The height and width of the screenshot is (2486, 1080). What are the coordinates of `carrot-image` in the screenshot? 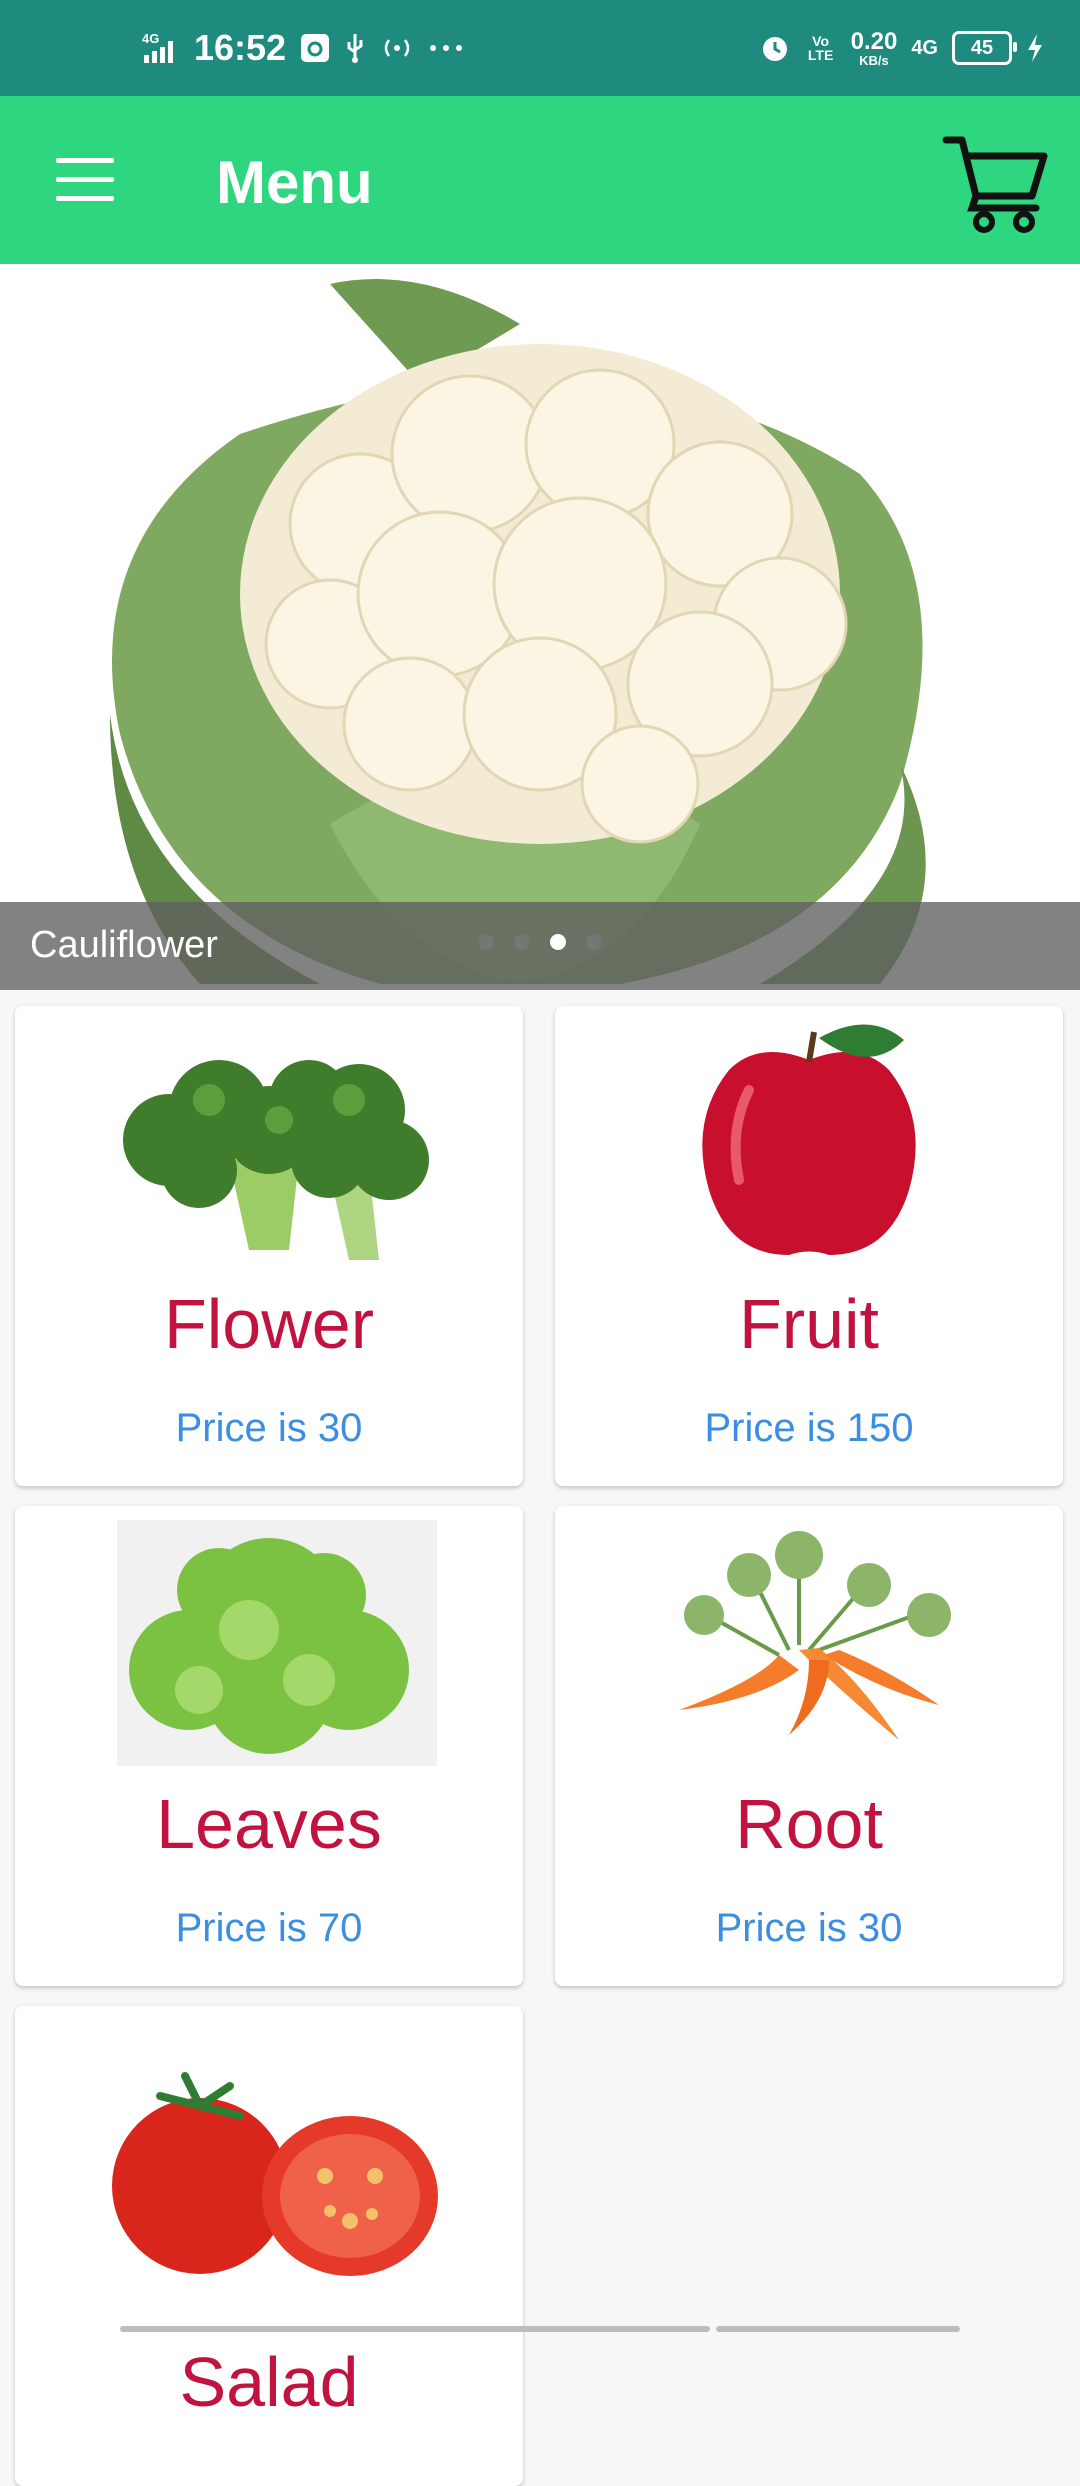 It's located at (815, 1635).